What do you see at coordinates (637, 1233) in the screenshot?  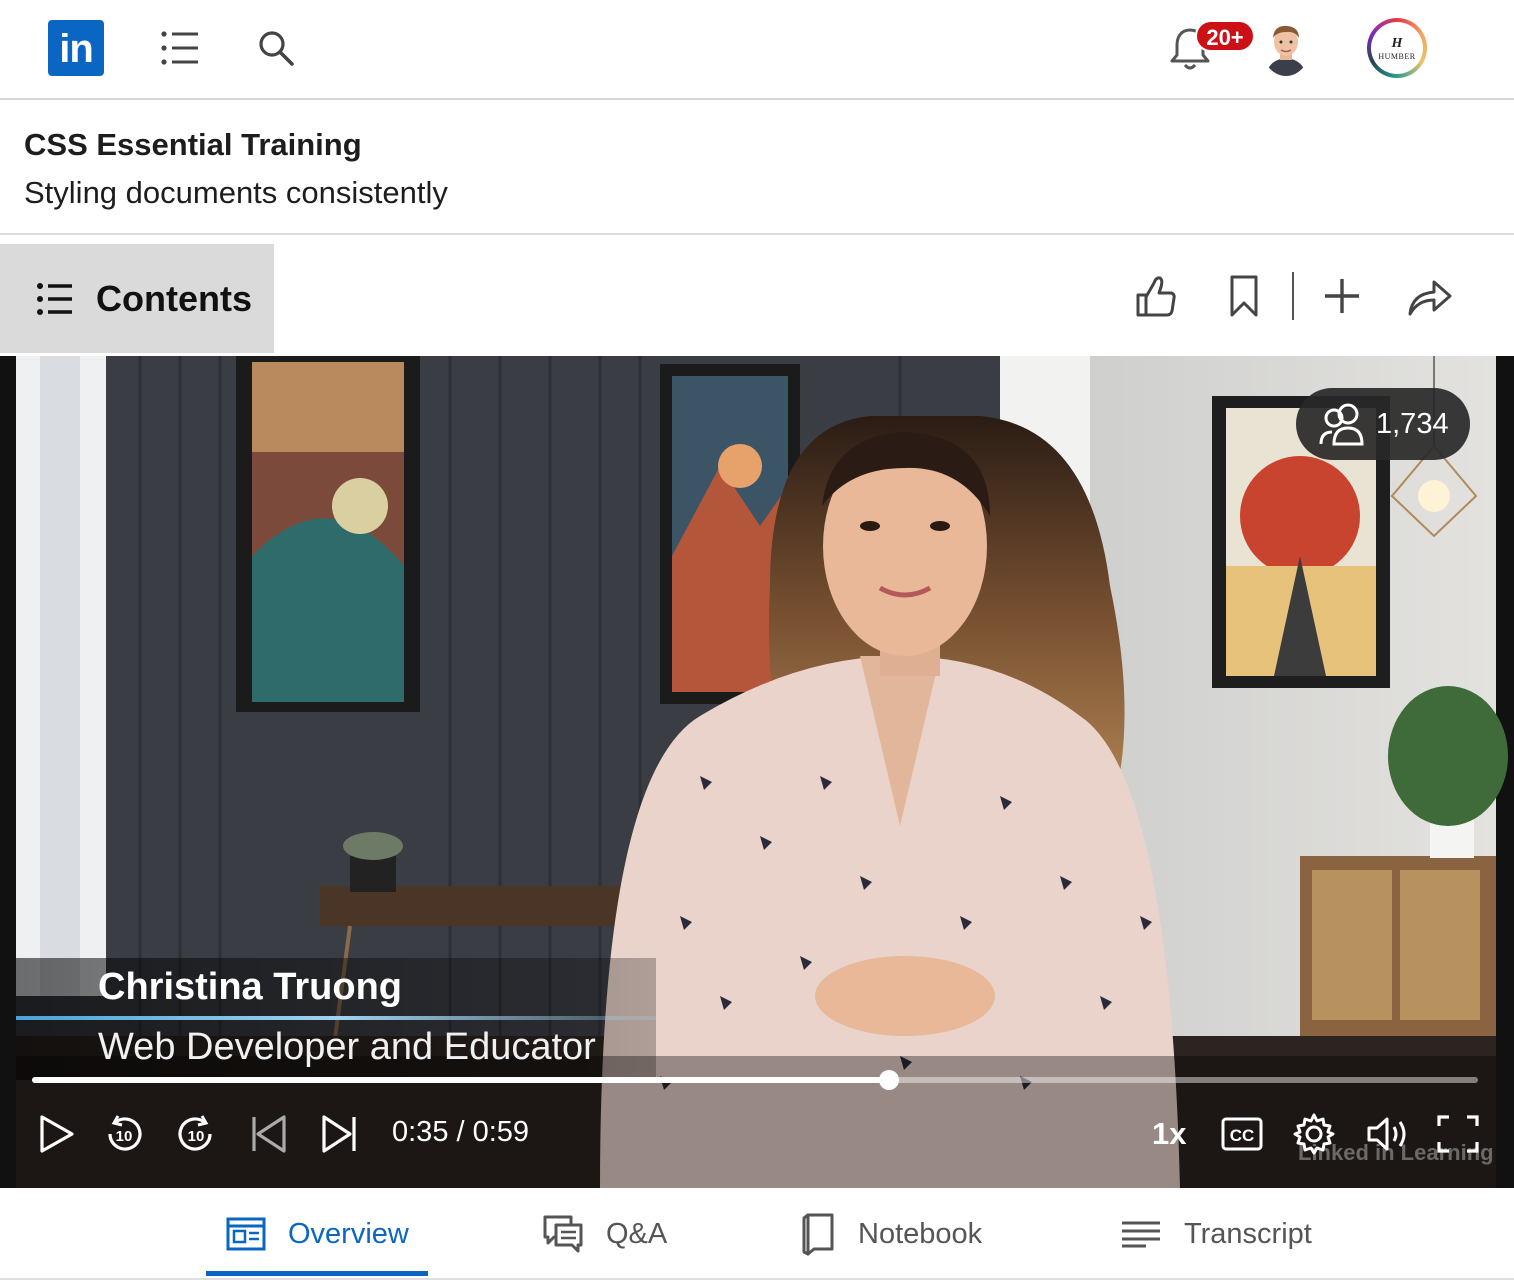 I see `tab-qa-label: Q&A` at bounding box center [637, 1233].